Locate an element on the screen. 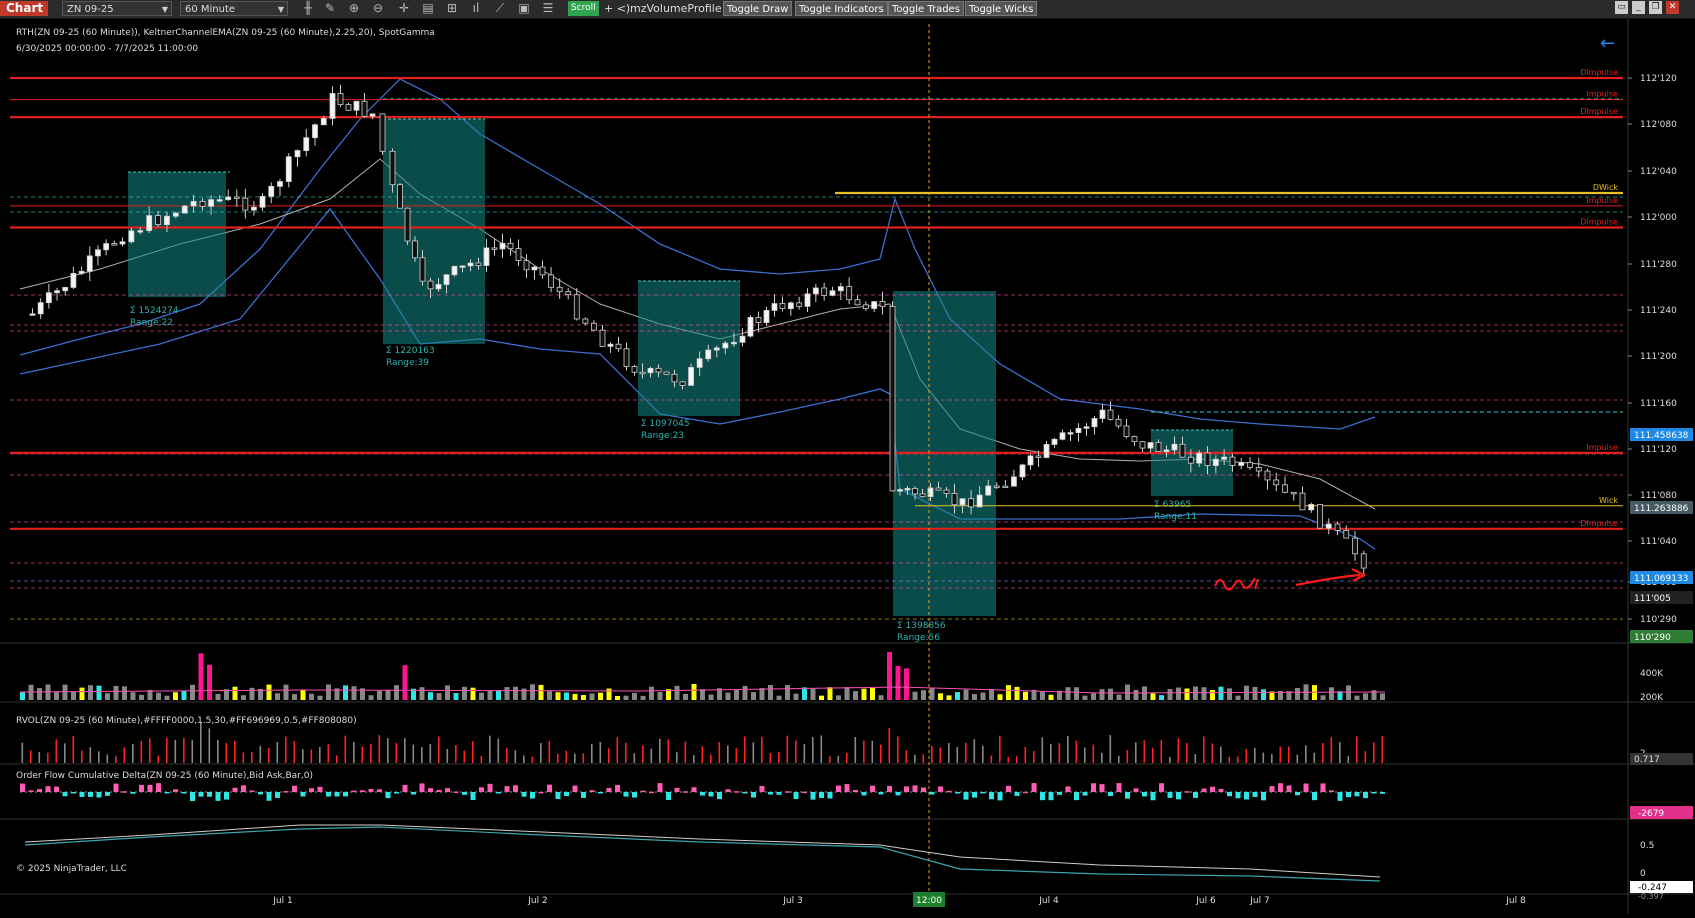 The image size is (1695, 918). list-icon: ☰ is located at coordinates (548, 8).